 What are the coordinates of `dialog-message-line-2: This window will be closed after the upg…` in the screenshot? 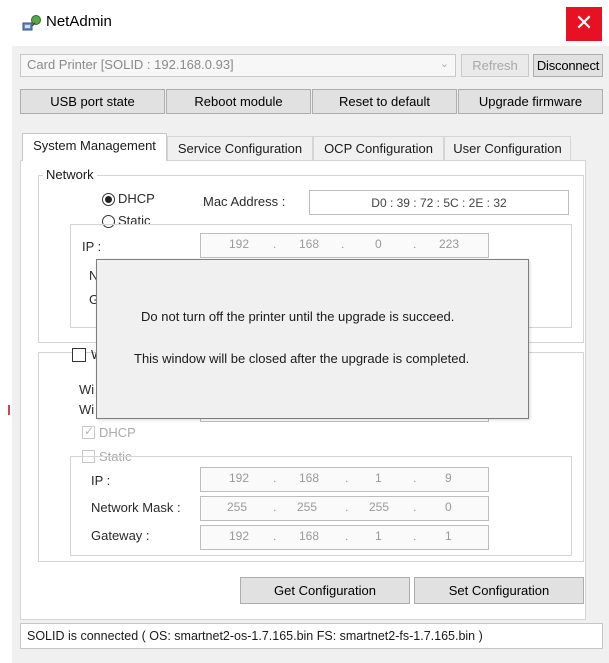 It's located at (302, 358).